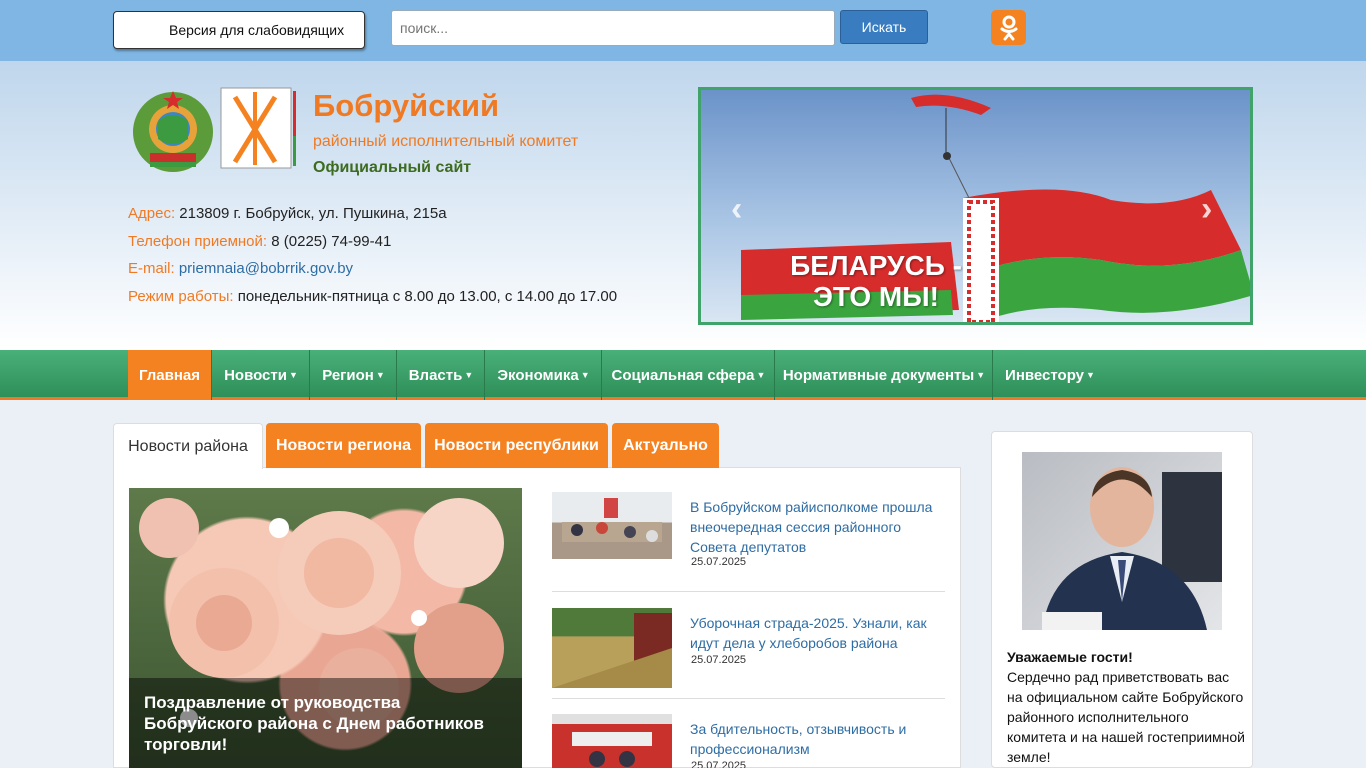  Describe the element at coordinates (372, 269) in the screenshot. I see `email-row: E-mail: priemnaia@bobrrik.gov.by` at that location.